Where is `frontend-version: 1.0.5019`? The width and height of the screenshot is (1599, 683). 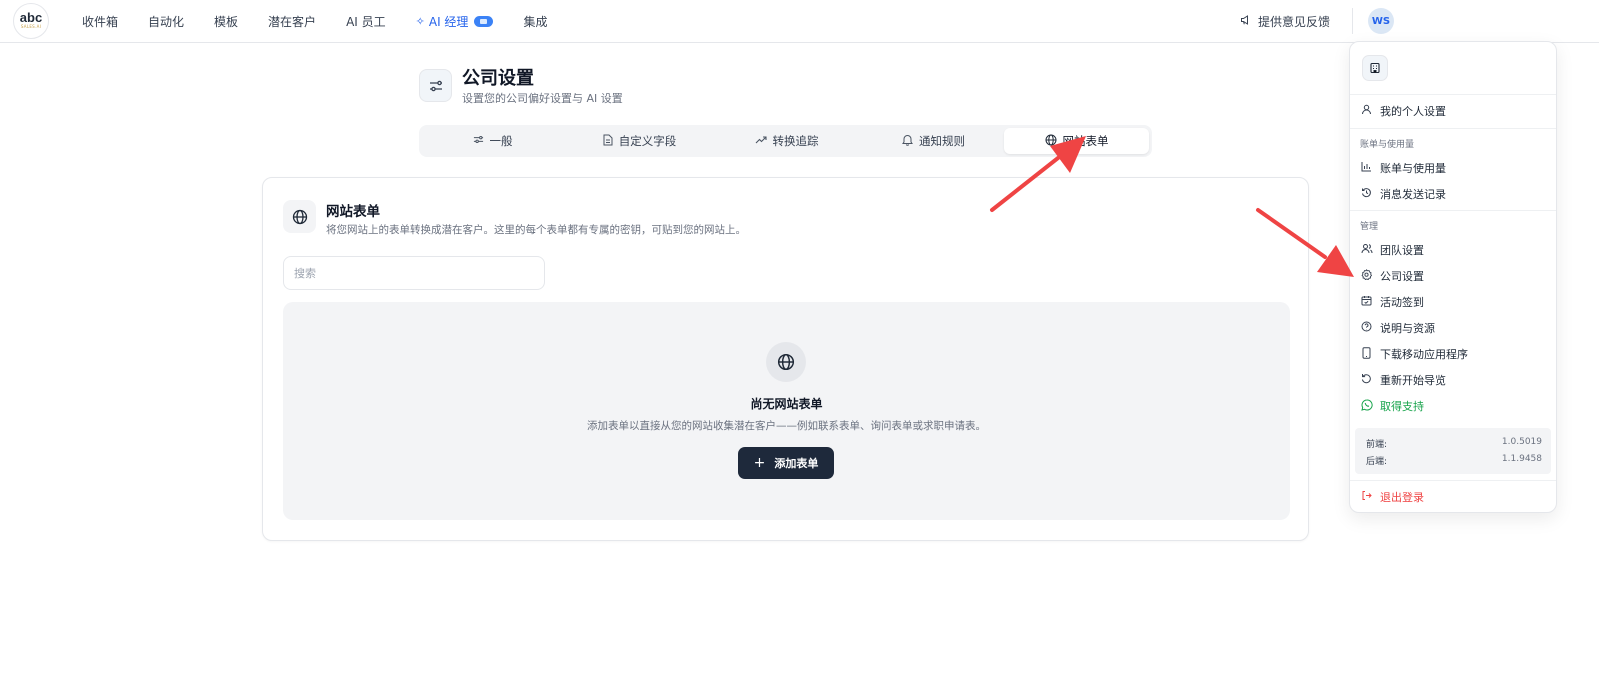
frontend-version: 1.0.5019 is located at coordinates (1521, 442).